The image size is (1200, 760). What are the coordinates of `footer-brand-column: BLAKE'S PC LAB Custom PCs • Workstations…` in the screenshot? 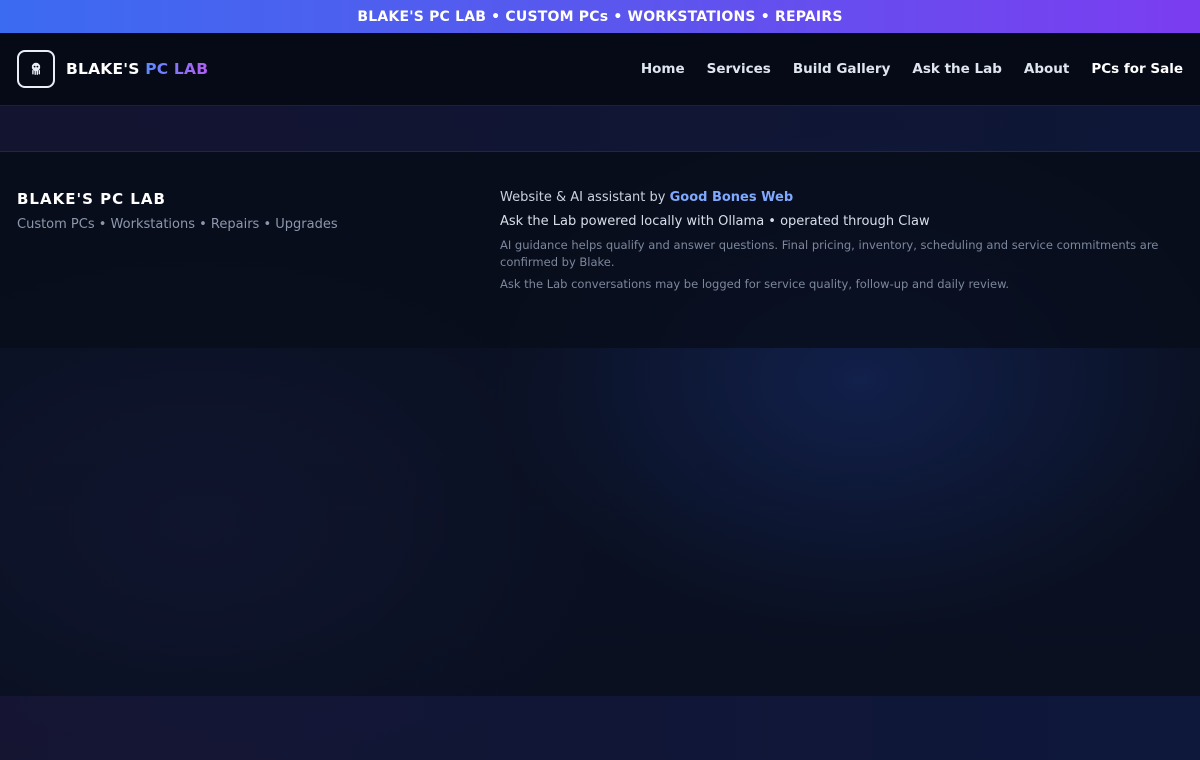 It's located at (258, 269).